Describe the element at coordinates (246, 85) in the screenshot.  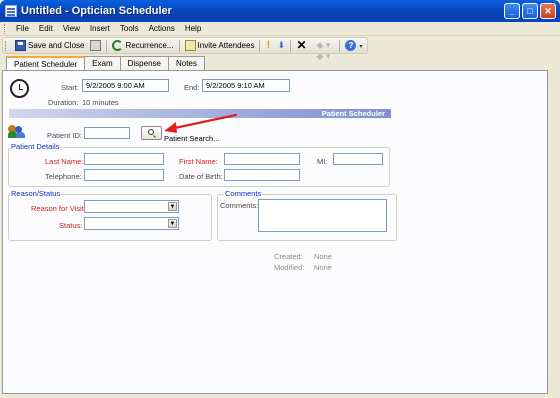
I see `end-field: 9/2/2005 9:10 AM` at that location.